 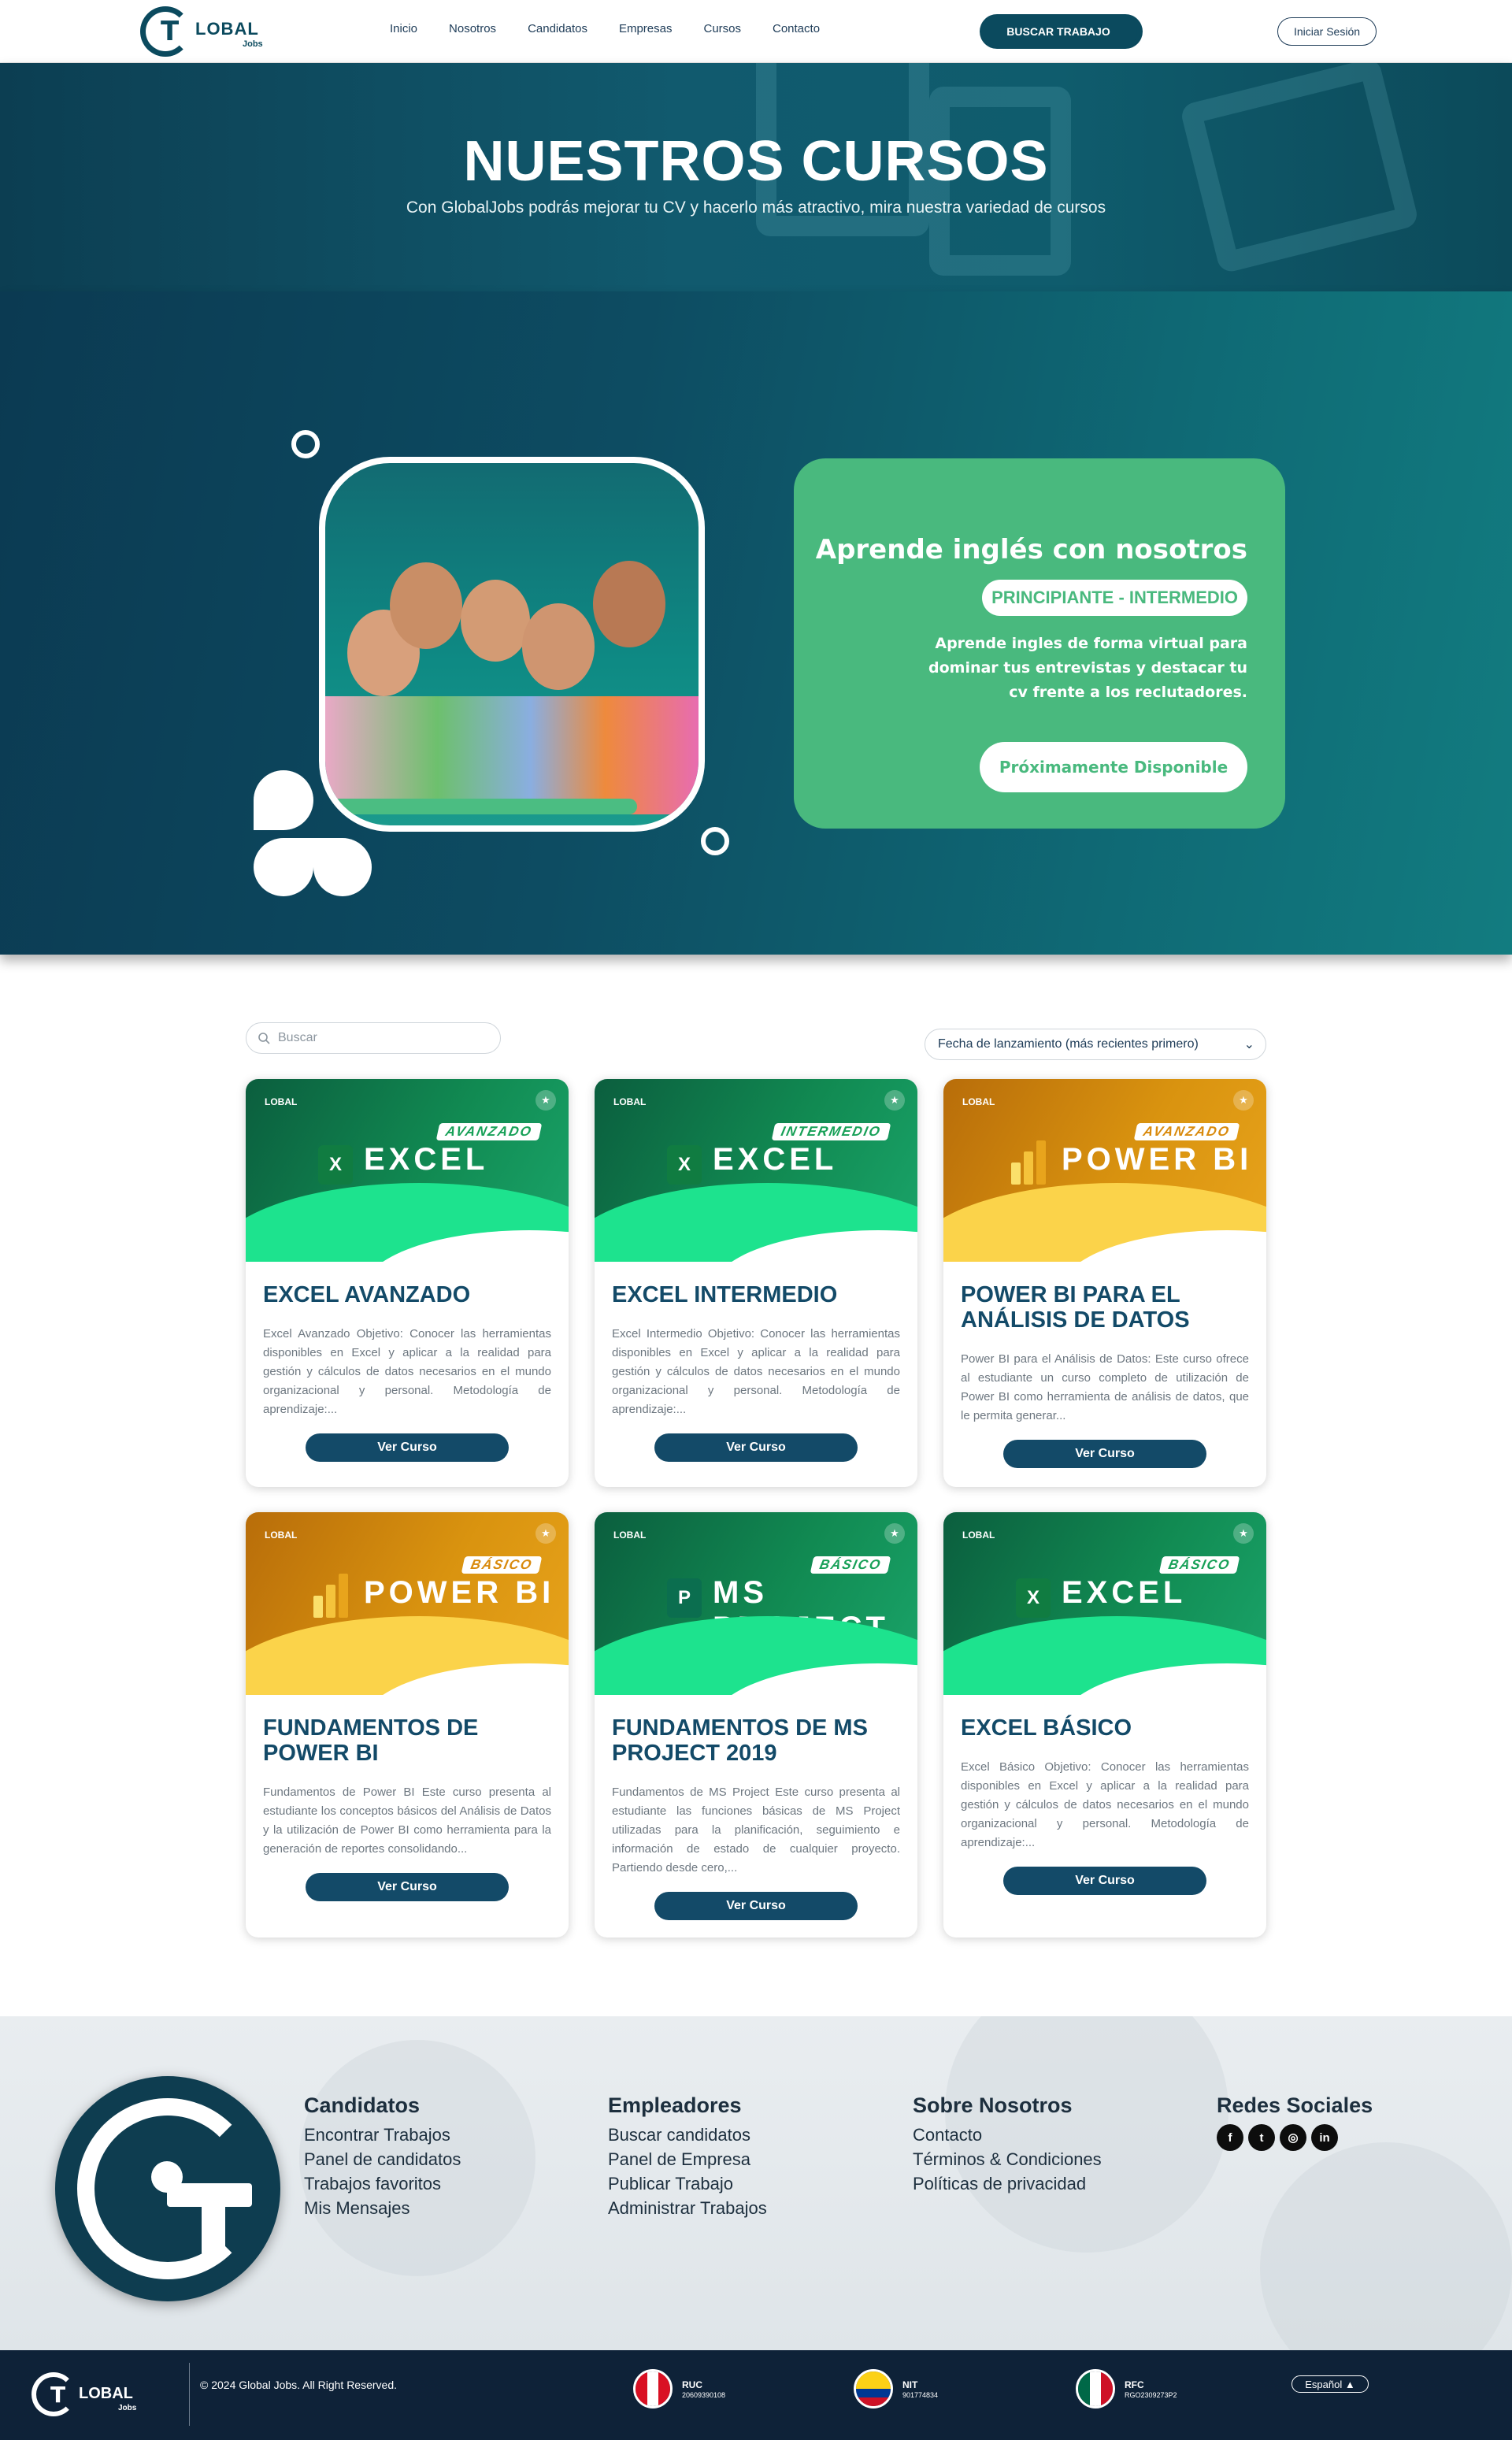 I want to click on course-thumbnail: LOBAL ★ BÁSICO X EXCEL, so click(x=1104, y=1603).